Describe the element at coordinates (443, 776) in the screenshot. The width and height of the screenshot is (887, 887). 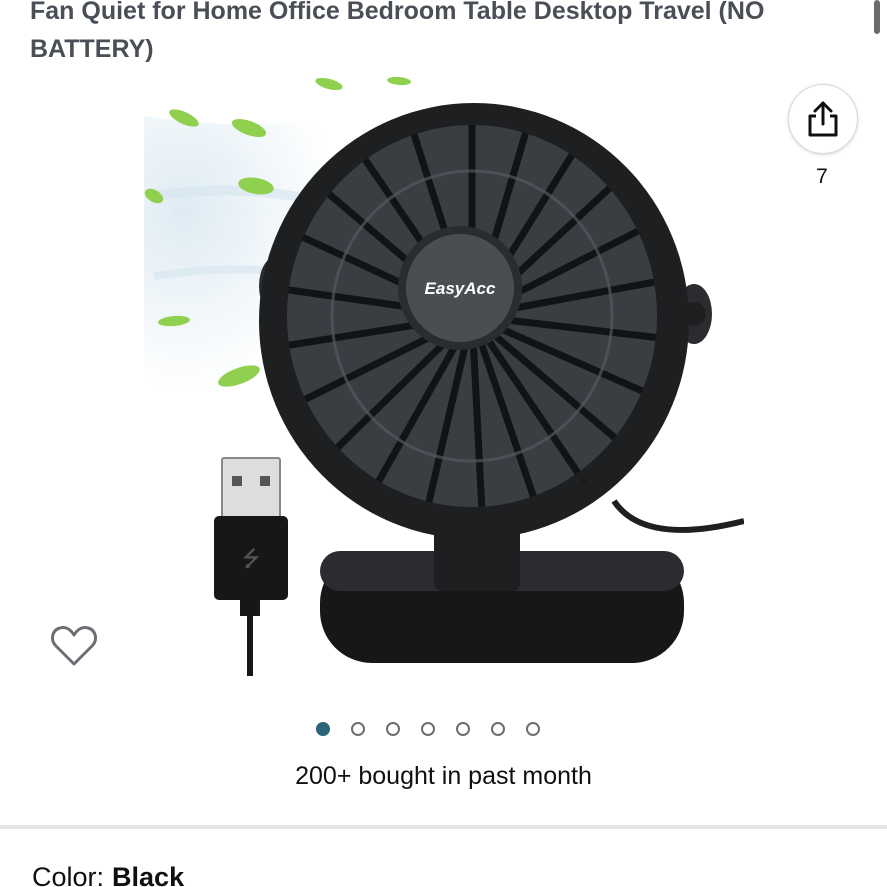
I see `bought-in-past-month: 200+ bought in past month` at that location.